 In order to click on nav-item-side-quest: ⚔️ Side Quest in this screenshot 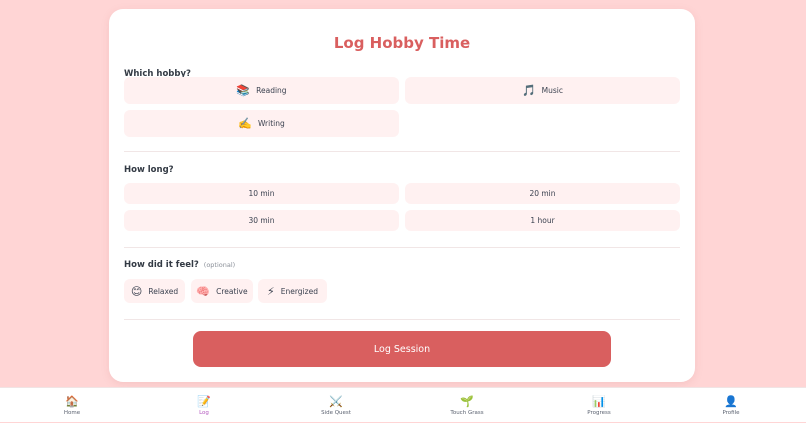, I will do `click(336, 405)`.